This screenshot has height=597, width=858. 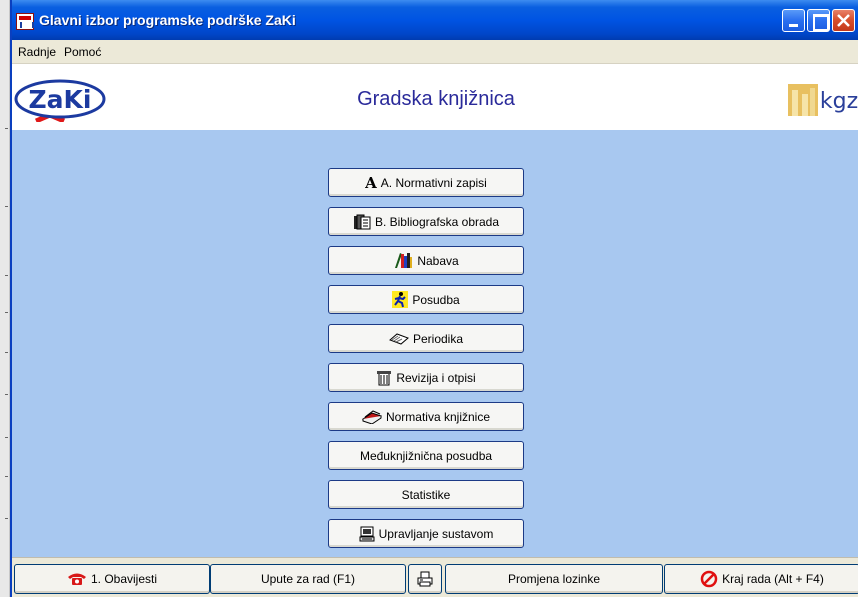 I want to click on upute-za-rad-button: Upute za rad (F1), so click(x=308, y=579).